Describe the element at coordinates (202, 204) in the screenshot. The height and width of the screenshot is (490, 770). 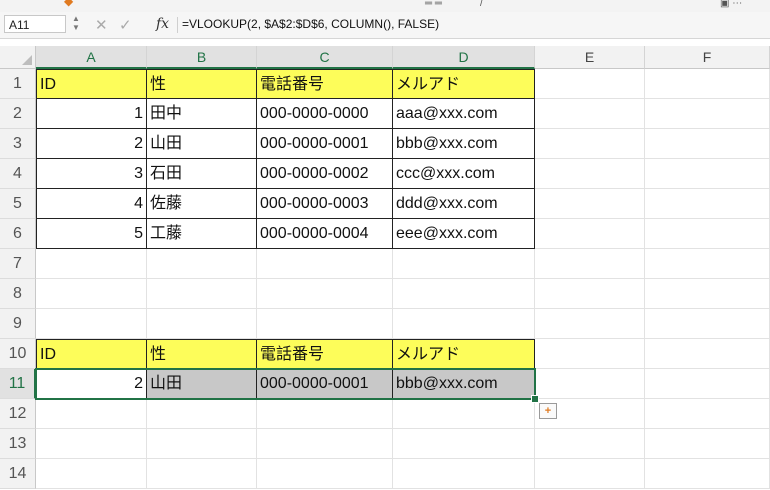
I see `cell-b5: 佐藤` at that location.